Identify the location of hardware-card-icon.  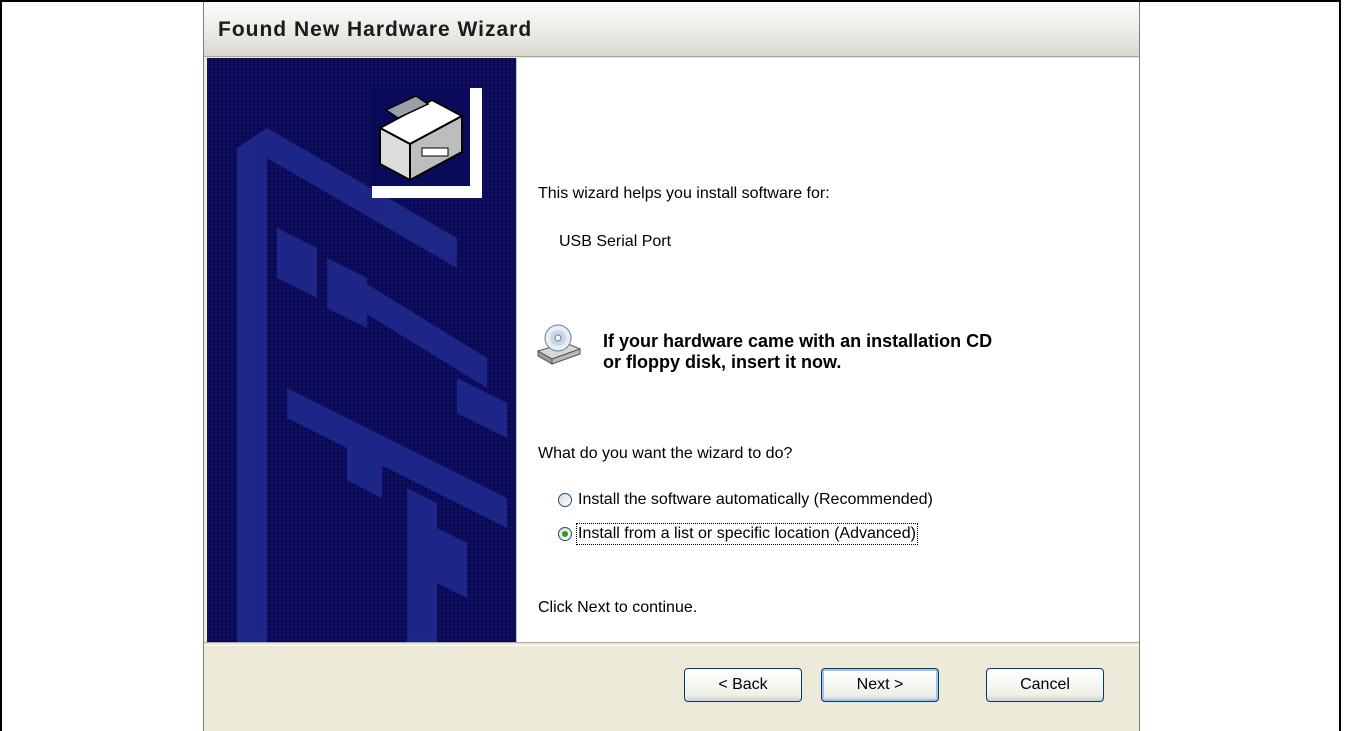
(427, 143).